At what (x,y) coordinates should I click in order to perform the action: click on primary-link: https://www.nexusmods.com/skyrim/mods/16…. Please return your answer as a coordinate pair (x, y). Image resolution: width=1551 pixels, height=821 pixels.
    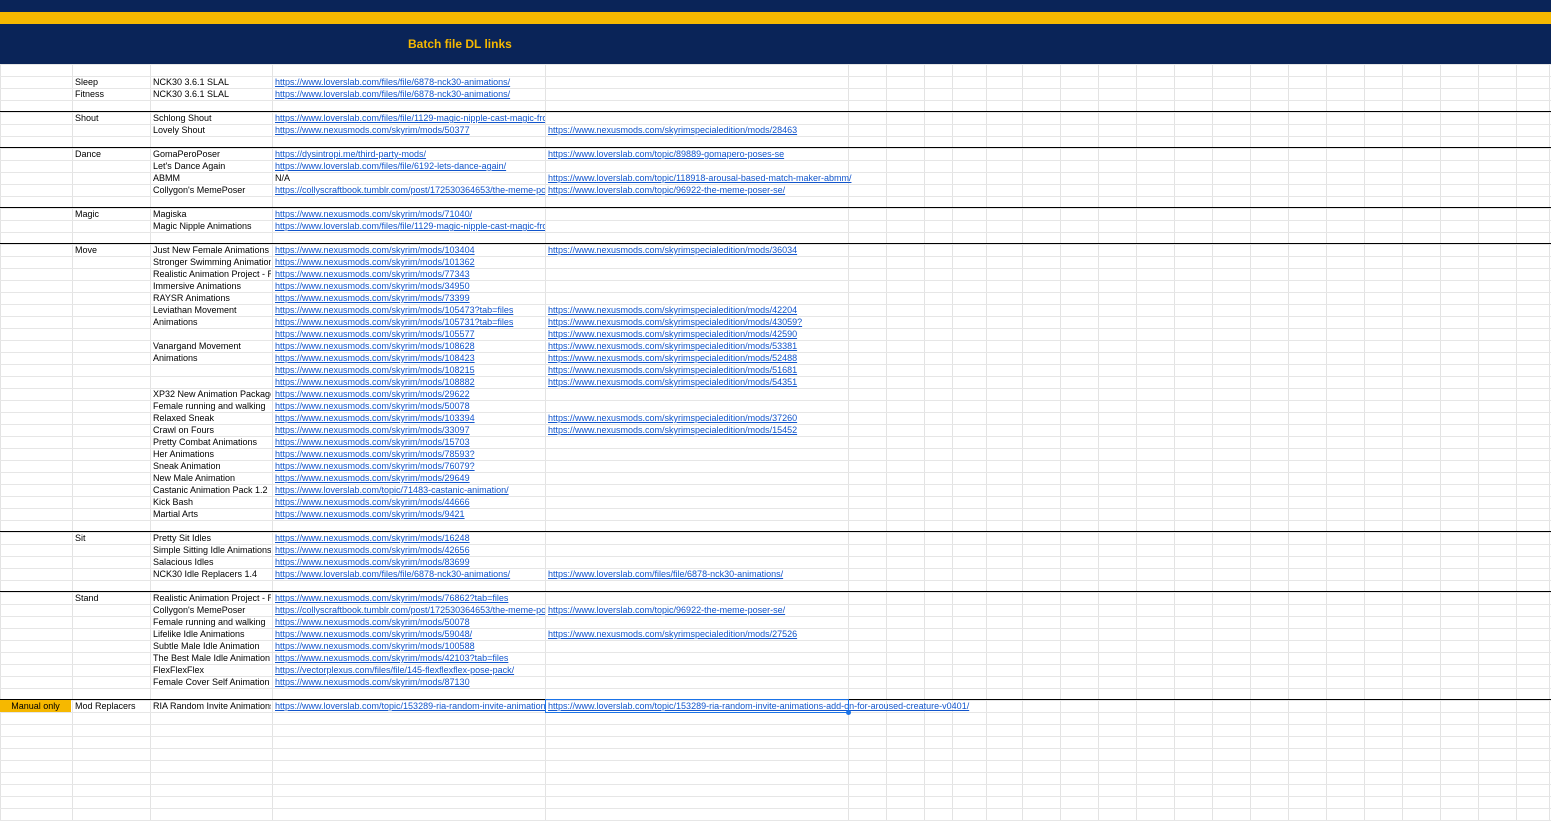
    Looking at the image, I should click on (410, 538).